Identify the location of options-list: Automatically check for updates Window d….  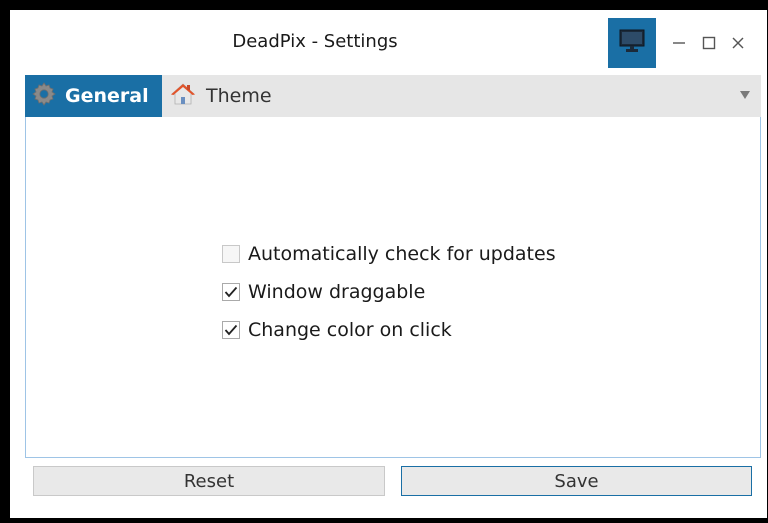
(389, 292).